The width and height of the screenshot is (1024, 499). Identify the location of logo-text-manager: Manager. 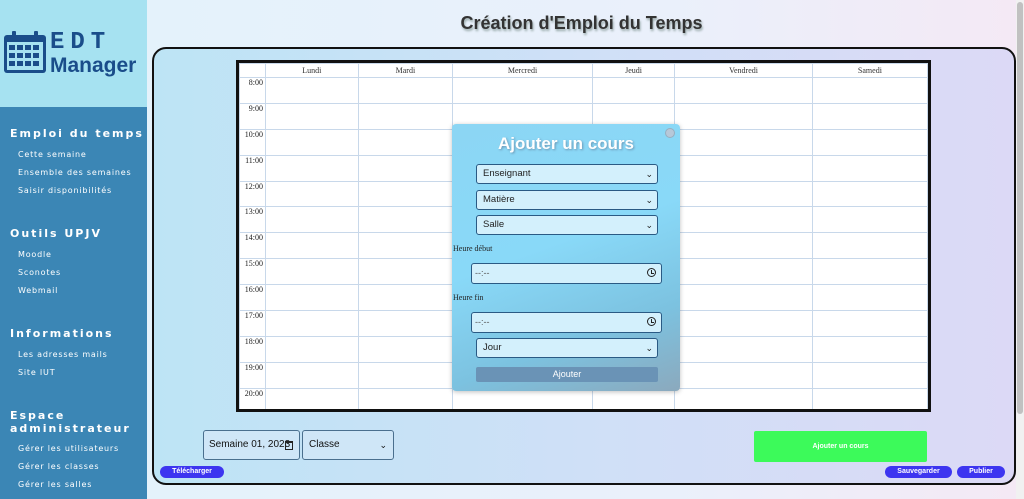
(93, 65).